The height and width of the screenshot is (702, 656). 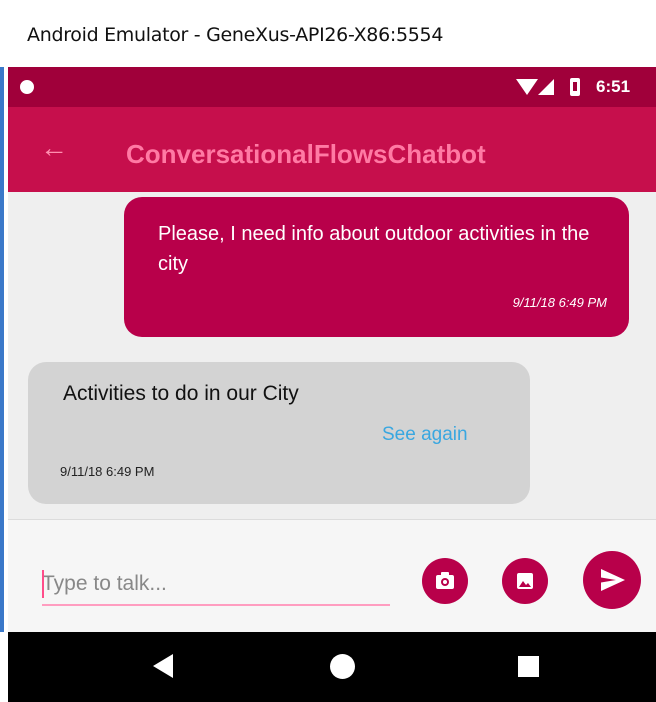 What do you see at coordinates (559, 302) in the screenshot?
I see `outgoing-message-timestamp: 9/11/18 6:49 PM` at bounding box center [559, 302].